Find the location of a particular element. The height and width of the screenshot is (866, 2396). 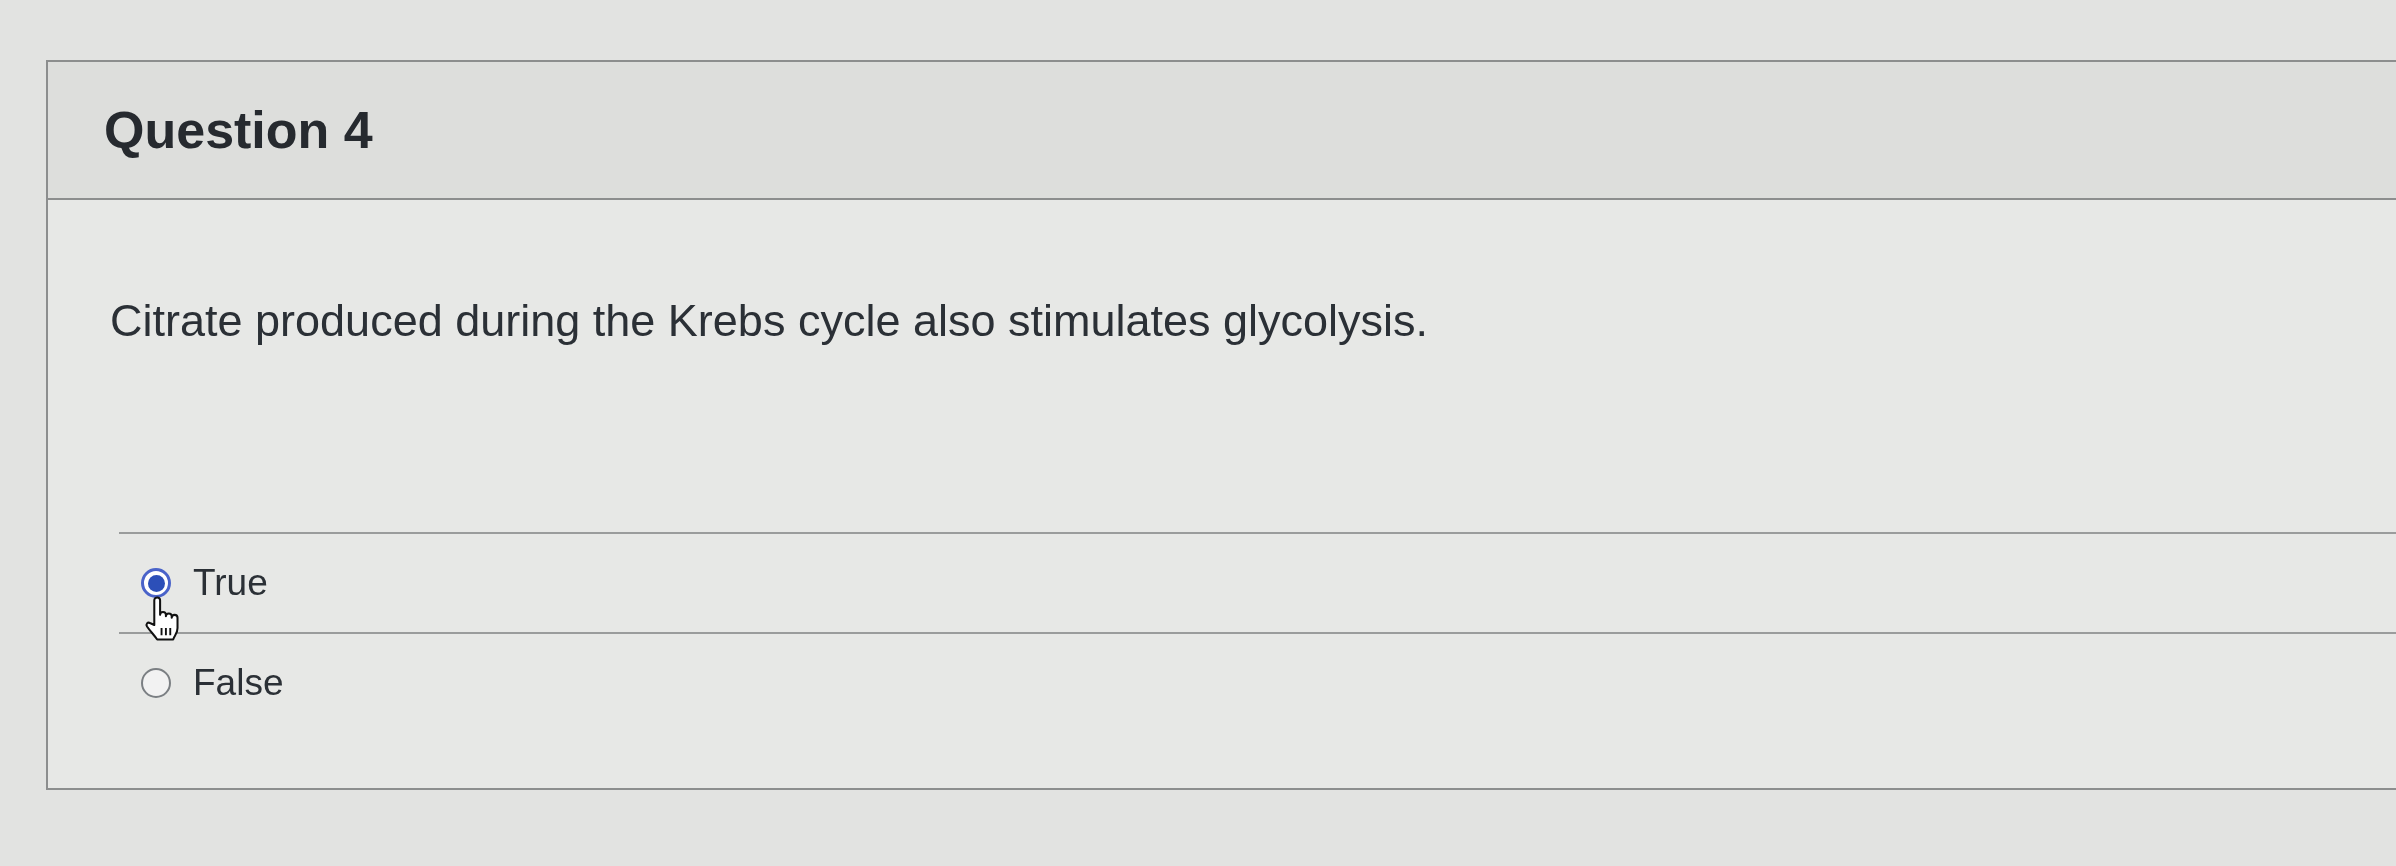

option-label: True is located at coordinates (230, 583).